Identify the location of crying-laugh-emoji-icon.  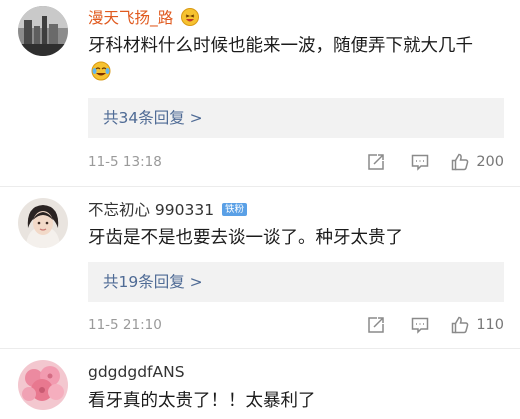
(101, 76).